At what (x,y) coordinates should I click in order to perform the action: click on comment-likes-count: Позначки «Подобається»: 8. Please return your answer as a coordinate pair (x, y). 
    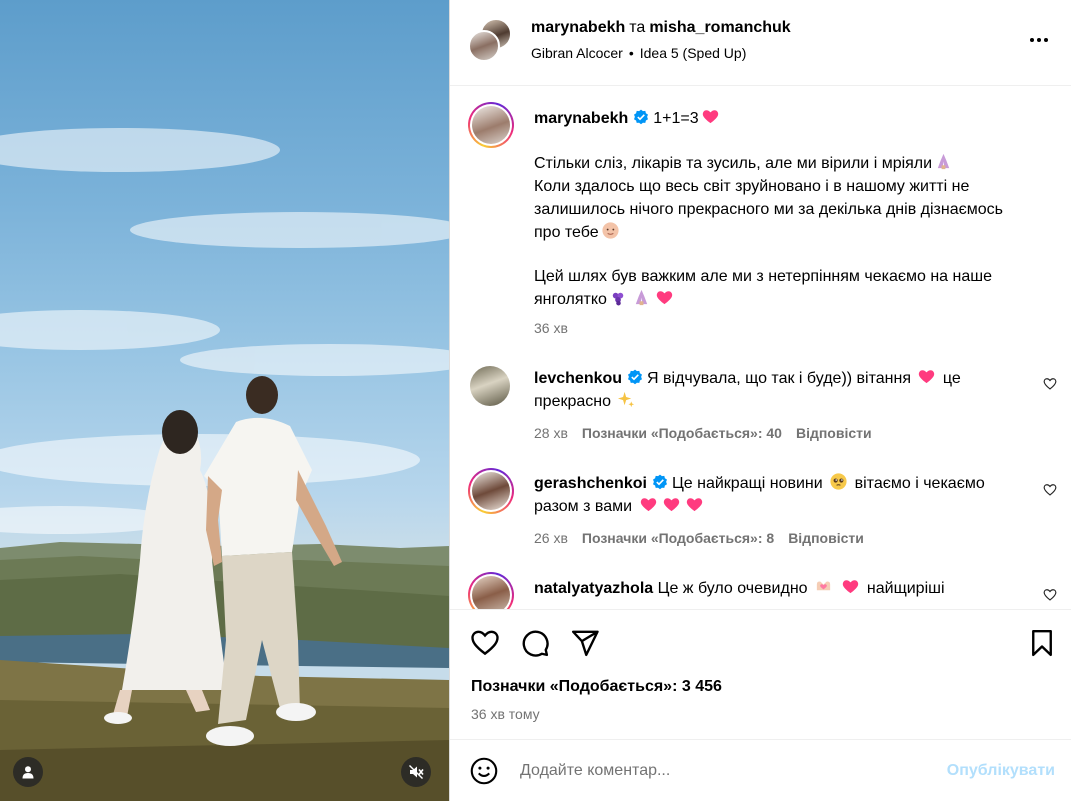
    Looking at the image, I should click on (678, 538).